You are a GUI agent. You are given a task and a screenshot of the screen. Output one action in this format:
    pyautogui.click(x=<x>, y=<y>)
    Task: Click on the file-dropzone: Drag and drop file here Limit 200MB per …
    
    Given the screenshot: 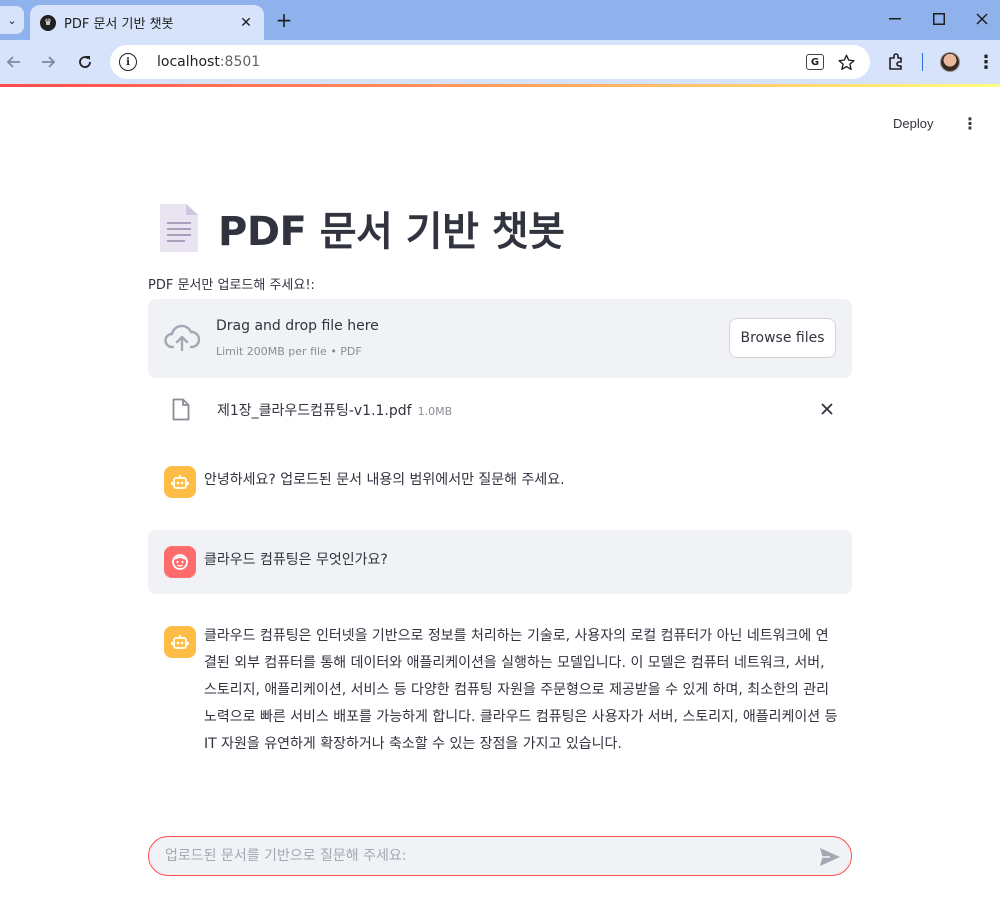 What is the action you would take?
    pyautogui.click(x=500, y=338)
    